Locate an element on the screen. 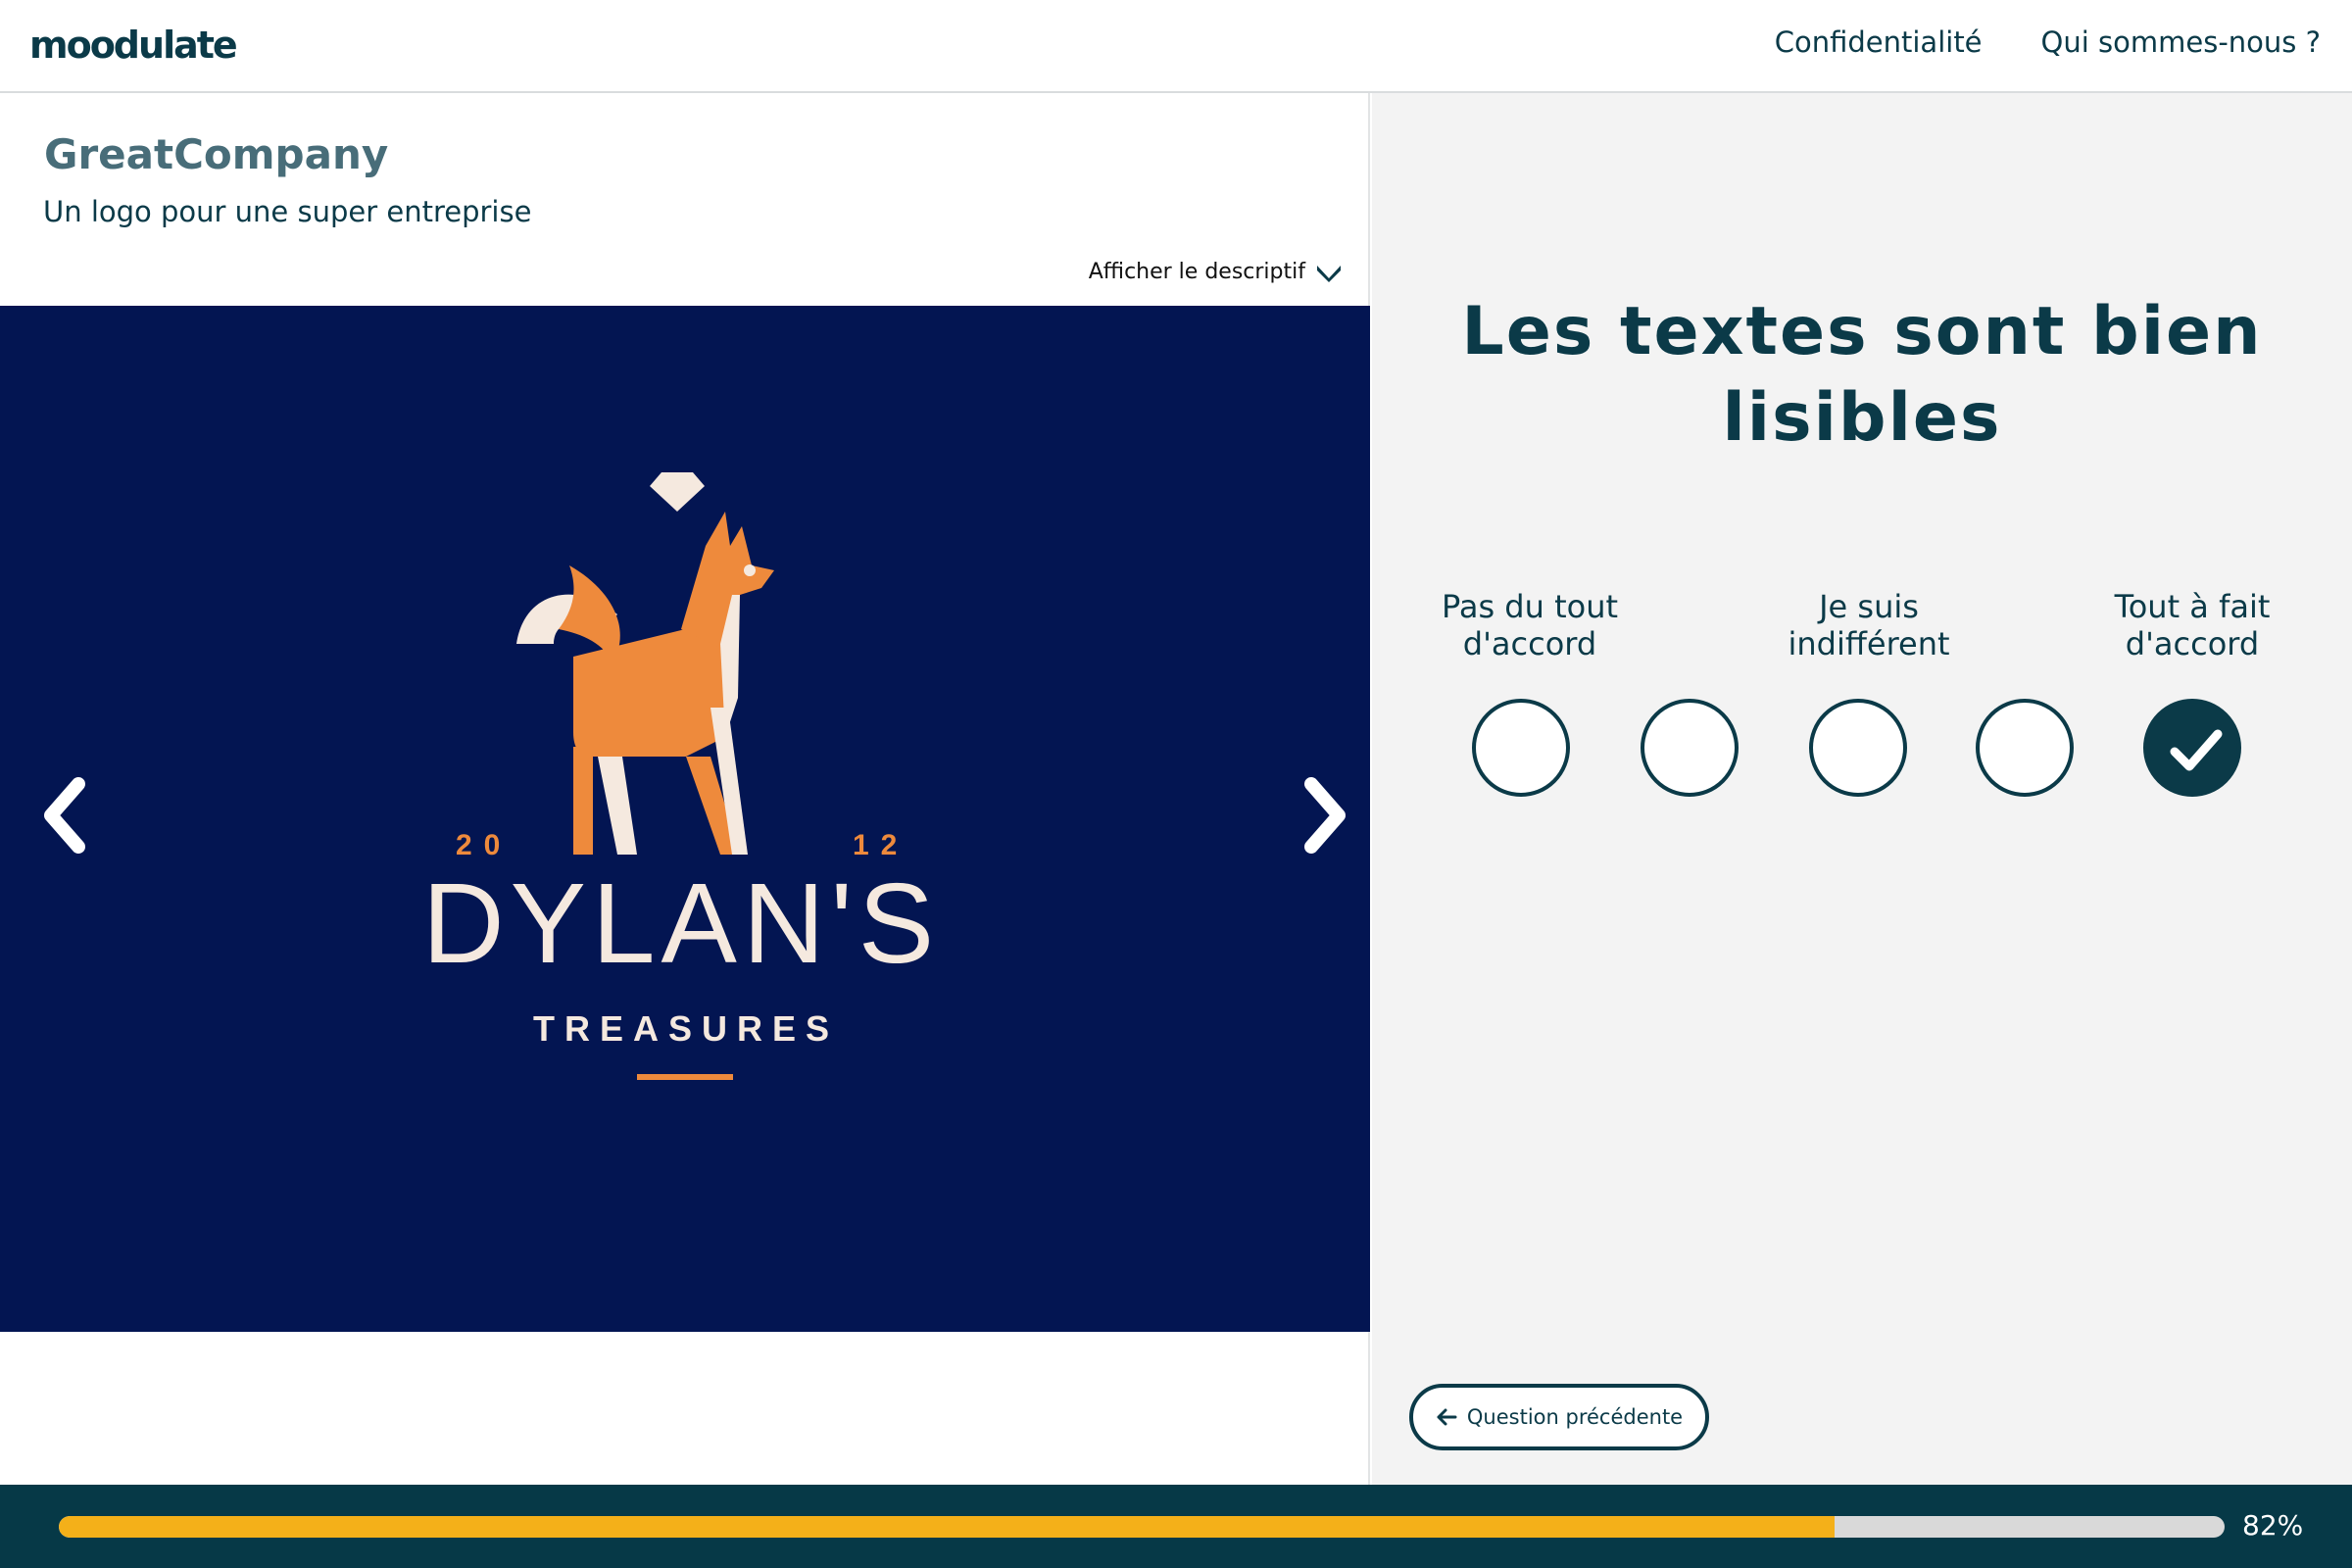 The image size is (2352, 1568). top-nav: Confidentialité Qui sommes-nous ? is located at coordinates (2048, 42).